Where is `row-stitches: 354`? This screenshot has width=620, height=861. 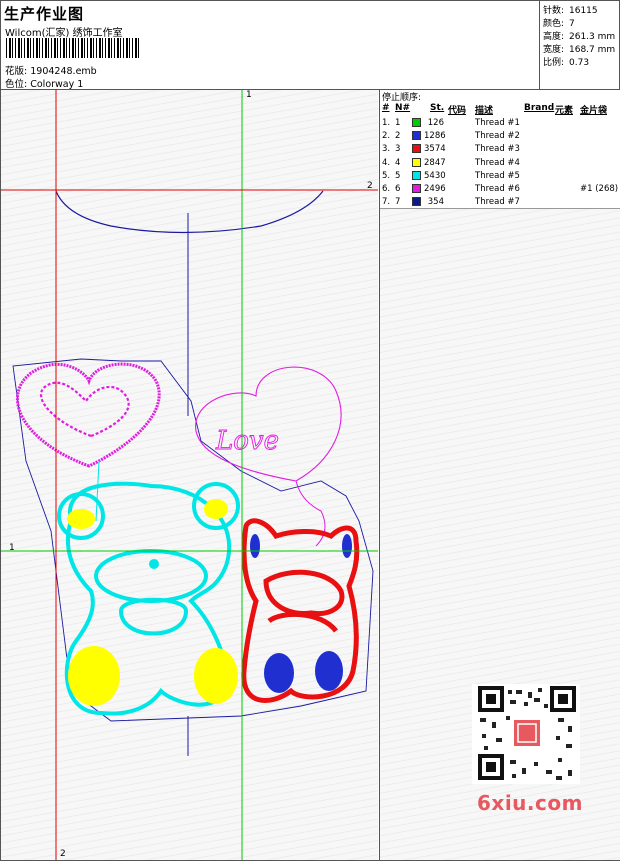
row-stitches: 354 is located at coordinates (435, 202).